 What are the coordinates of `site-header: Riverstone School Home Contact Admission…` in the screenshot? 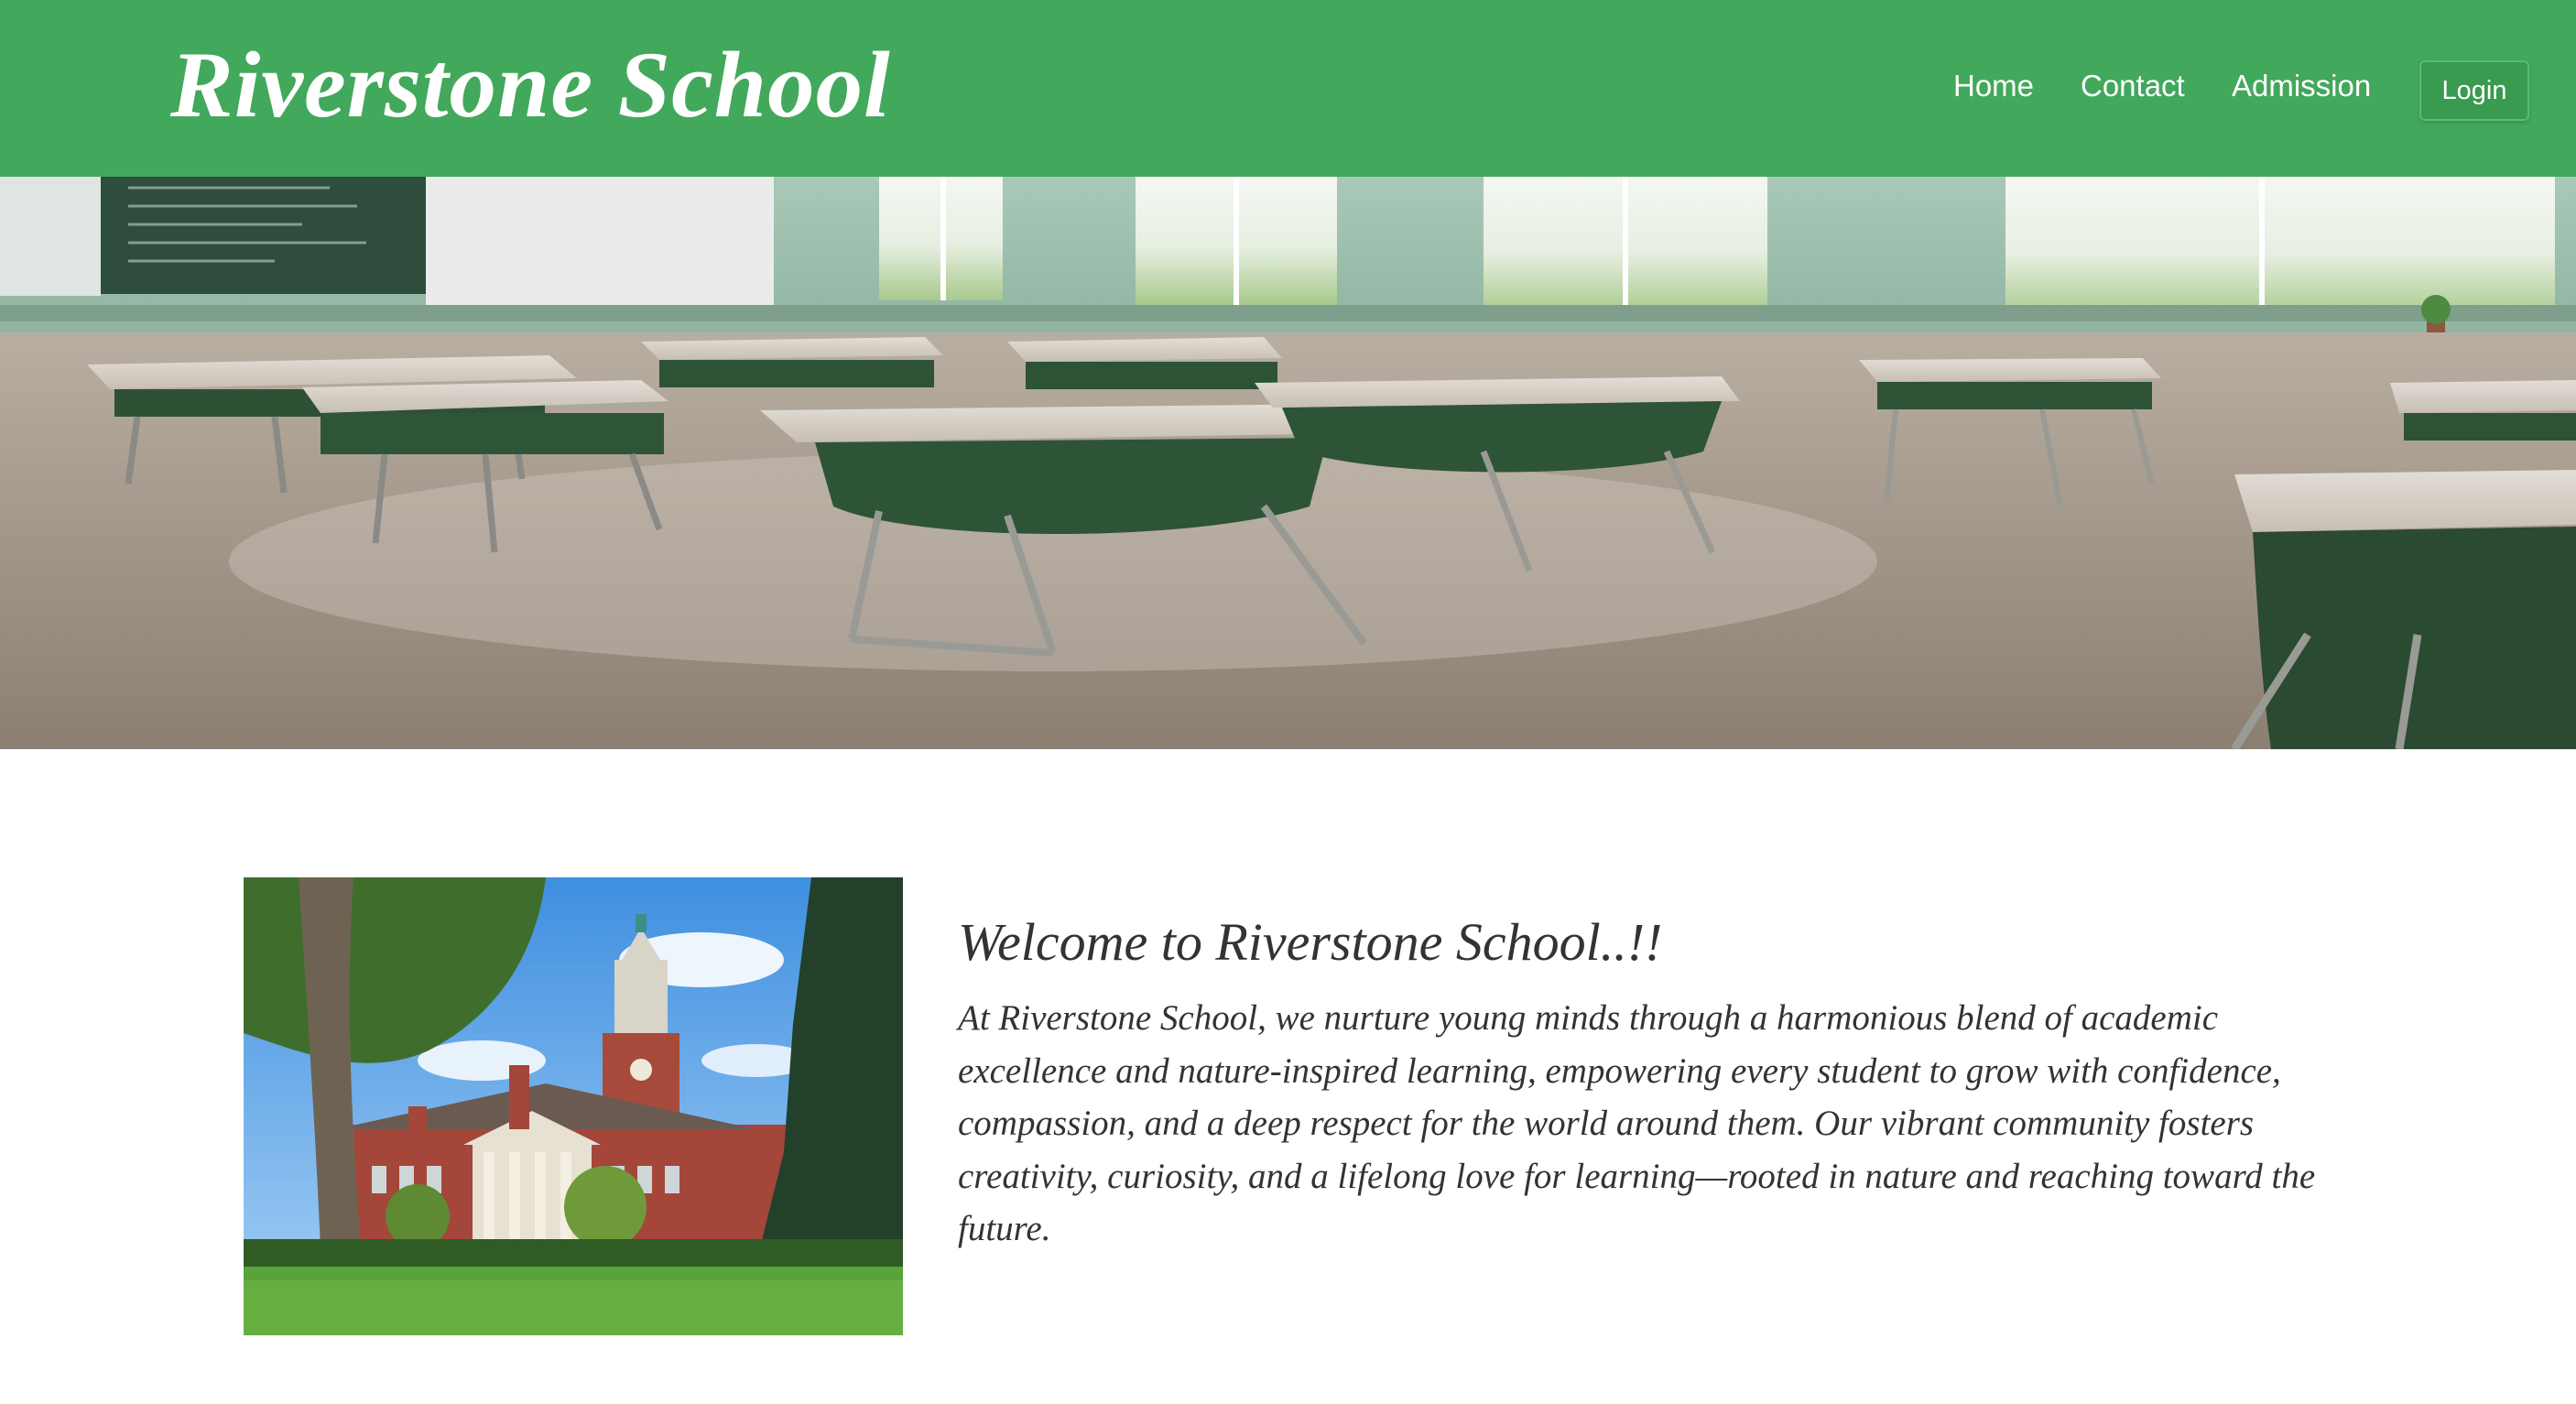 It's located at (1288, 88).